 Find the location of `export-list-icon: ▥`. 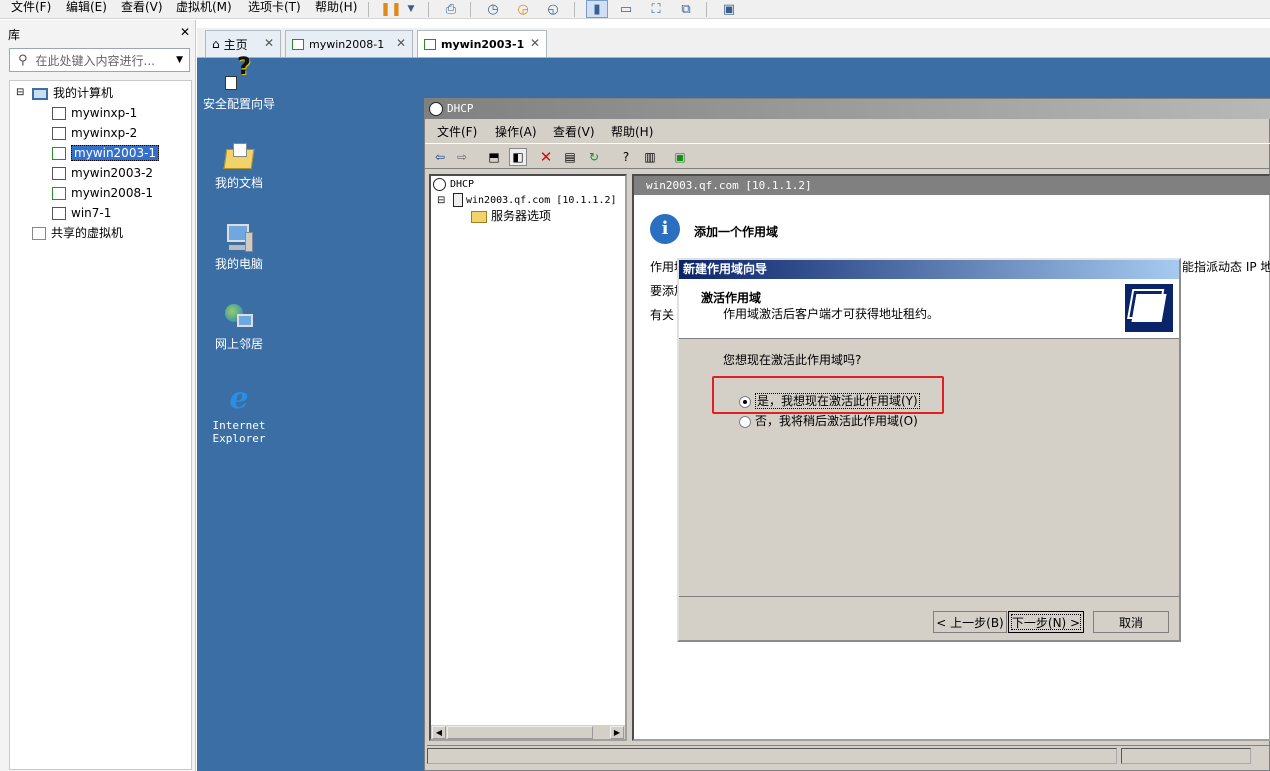

export-list-icon: ▥ is located at coordinates (650, 157).